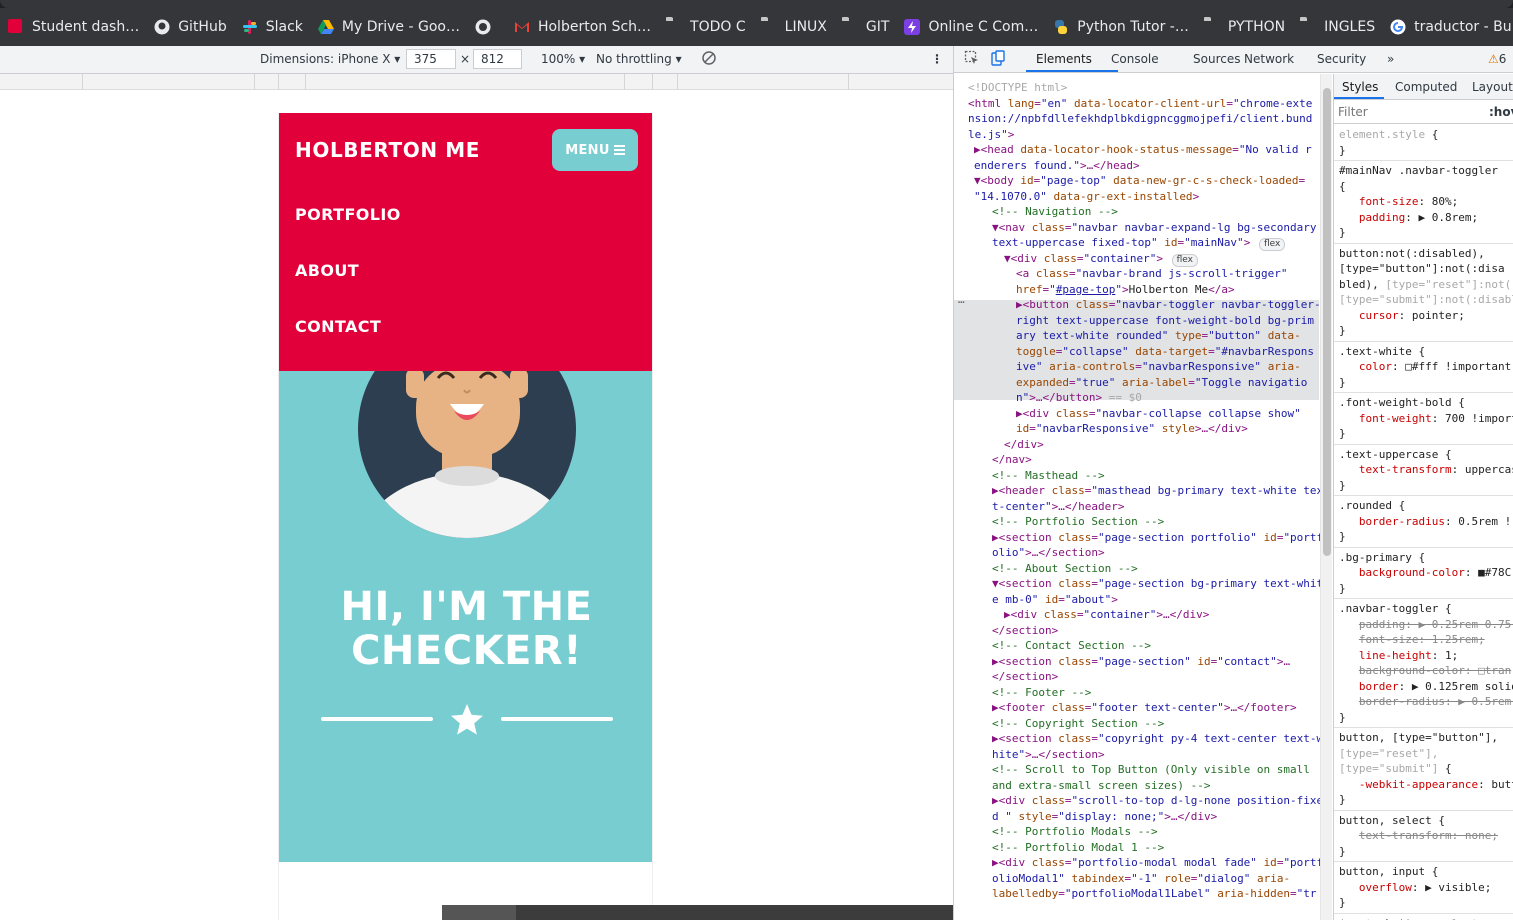 This screenshot has height=920, width=1513. What do you see at coordinates (1382, 352) in the screenshot?
I see `css-rule-line: .text-white {` at bounding box center [1382, 352].